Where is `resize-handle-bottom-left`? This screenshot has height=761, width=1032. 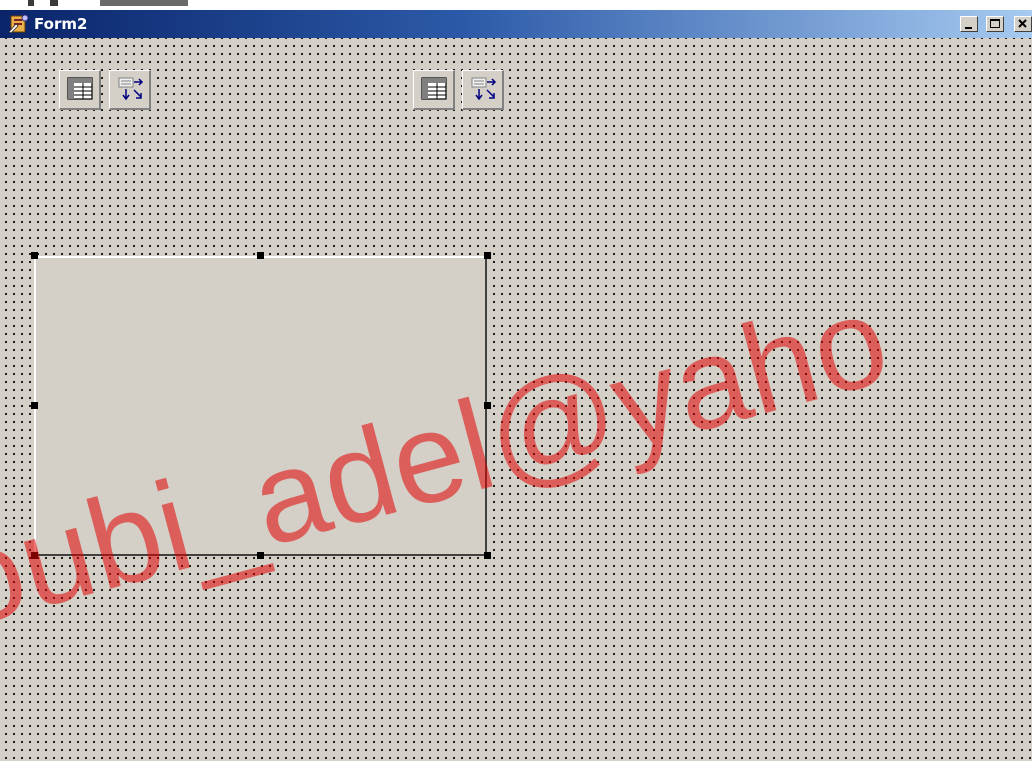 resize-handle-bottom-left is located at coordinates (34, 555).